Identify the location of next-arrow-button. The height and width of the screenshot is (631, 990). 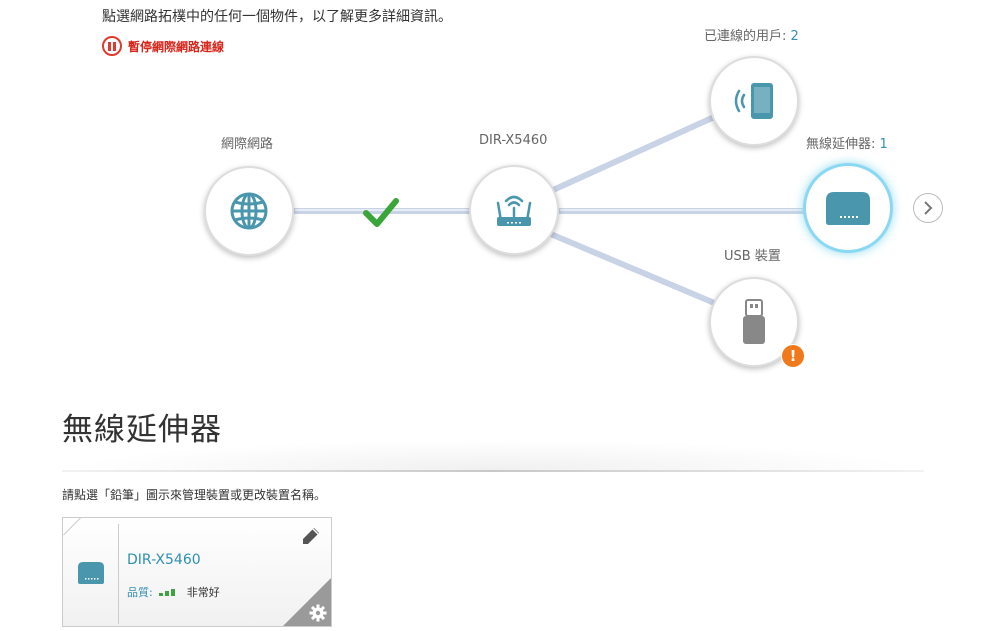
(928, 208).